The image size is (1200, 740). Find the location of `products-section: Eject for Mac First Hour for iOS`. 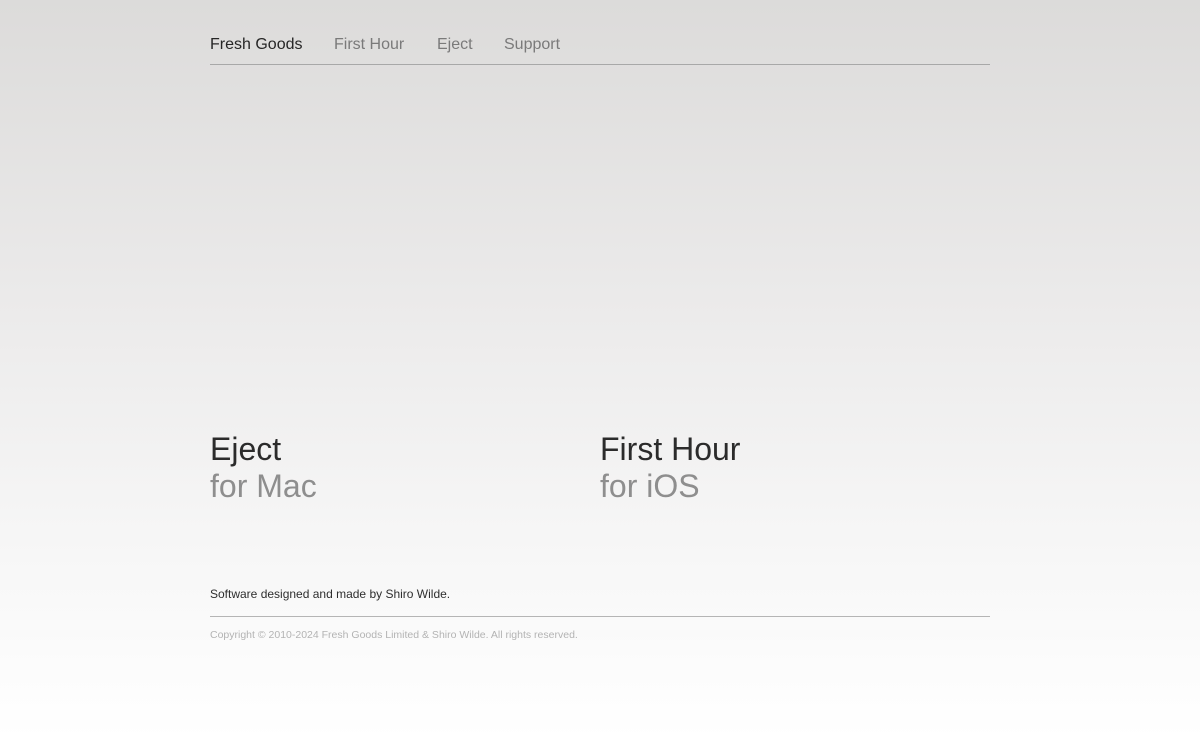

products-section: Eject for Mac First Hour for iOS is located at coordinates (600, 470).